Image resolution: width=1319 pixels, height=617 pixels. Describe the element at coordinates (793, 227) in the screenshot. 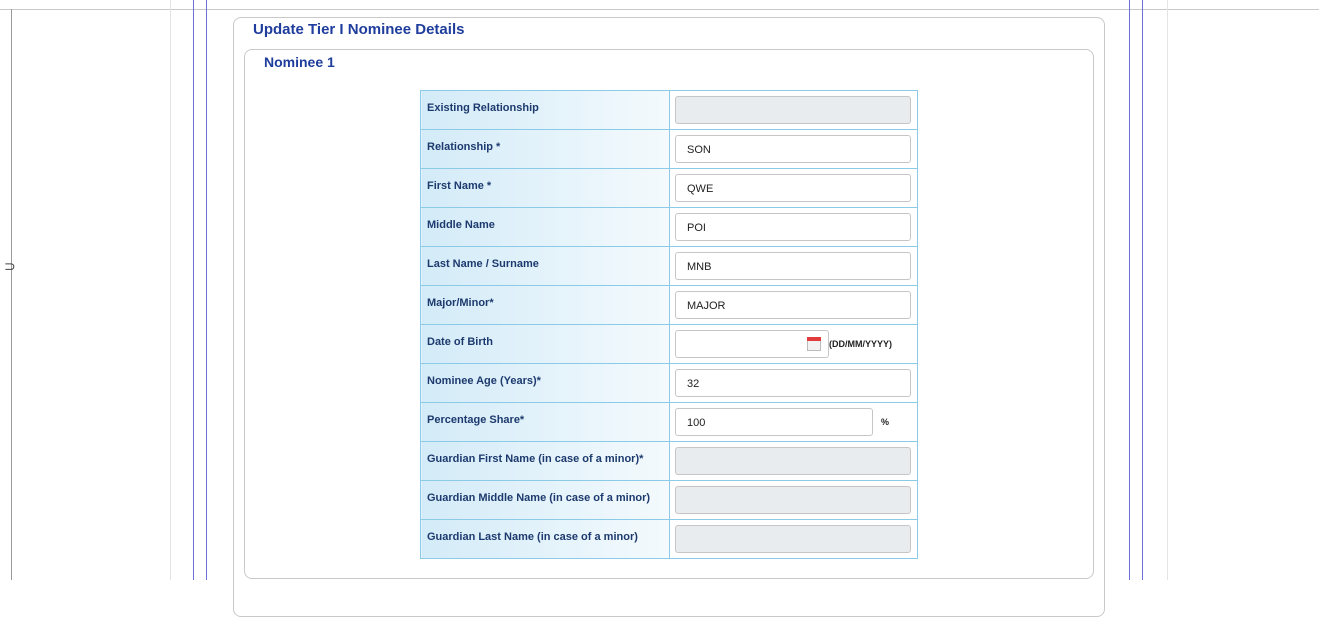

I see `middle-name-field: POI` at that location.